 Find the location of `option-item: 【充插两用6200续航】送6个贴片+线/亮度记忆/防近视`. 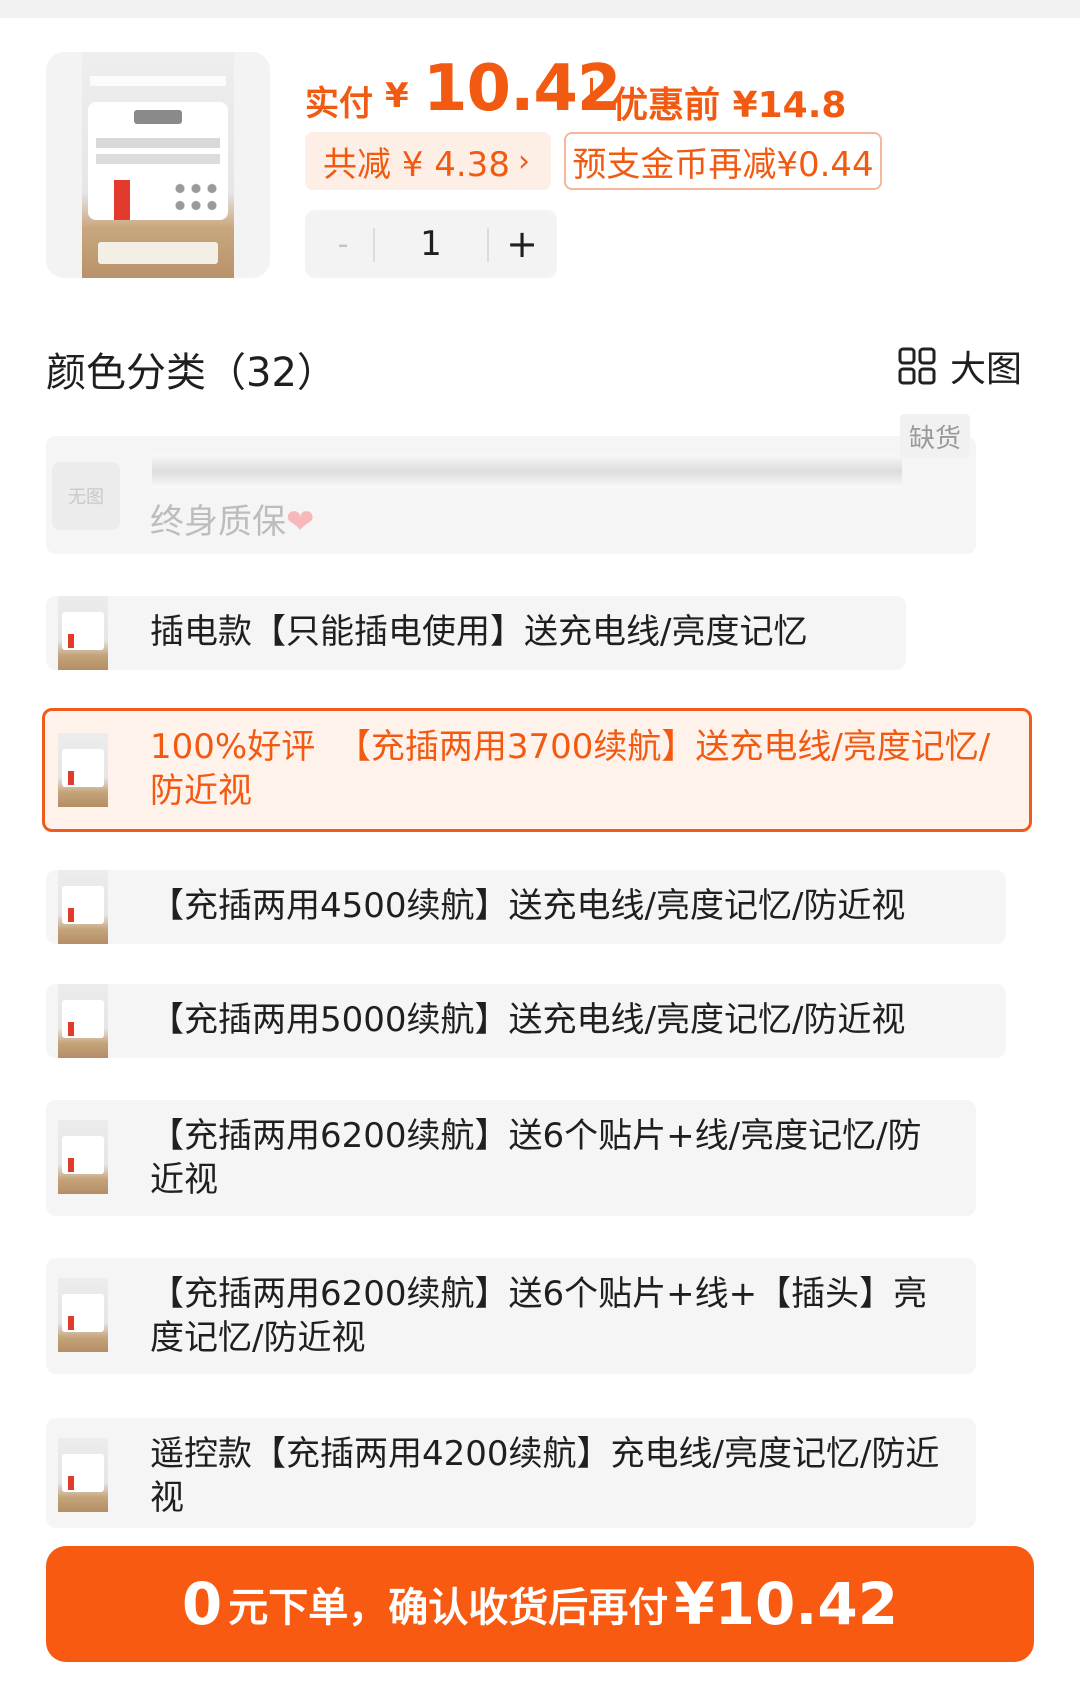

option-item: 【充插两用6200续航】送6个贴片+线/亮度记忆/防近视 is located at coordinates (511, 1158).